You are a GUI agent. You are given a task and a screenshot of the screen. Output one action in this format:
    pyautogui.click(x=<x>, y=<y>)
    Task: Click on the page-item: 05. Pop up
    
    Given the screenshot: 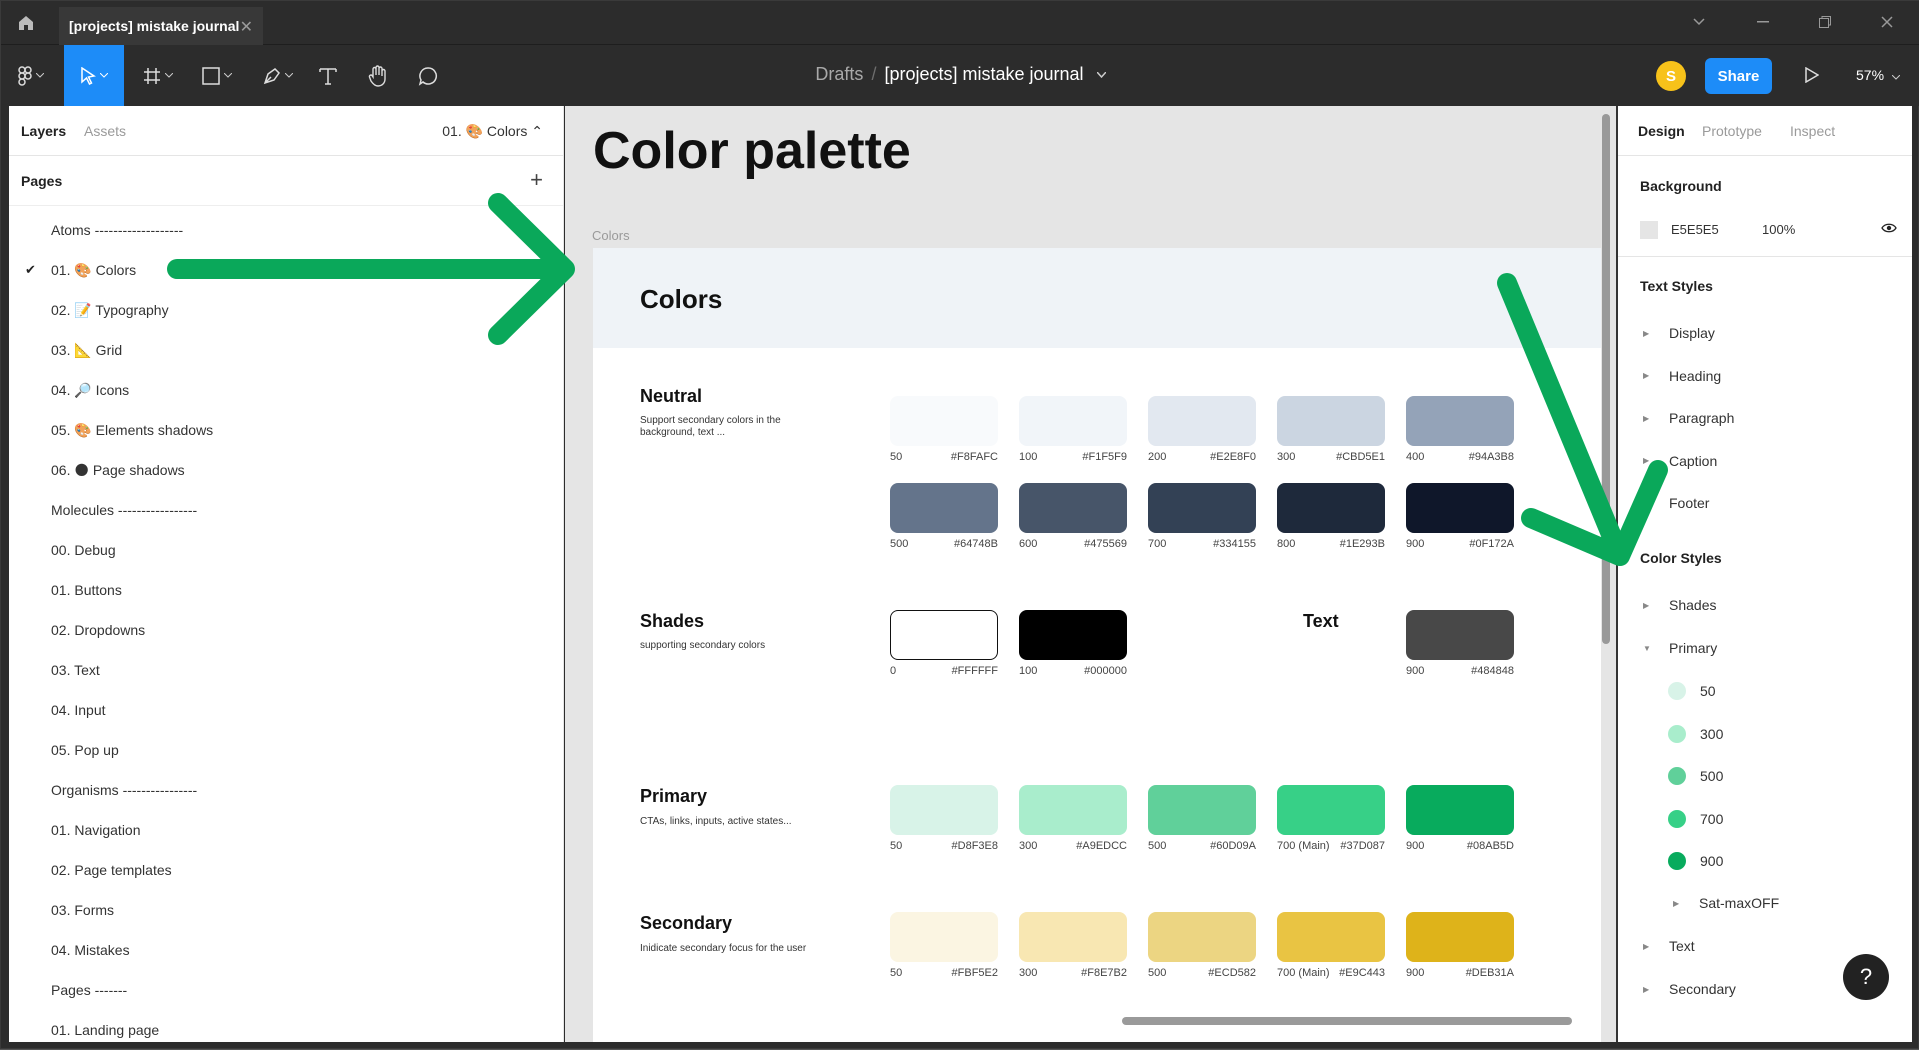 What is the action you would take?
    pyautogui.click(x=286, y=750)
    